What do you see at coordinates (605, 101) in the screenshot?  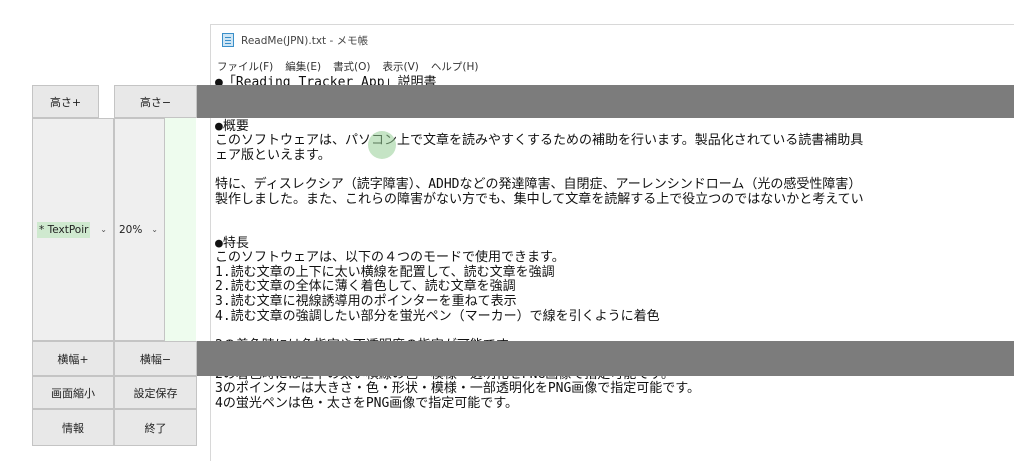 I see `top-guide-bar` at bounding box center [605, 101].